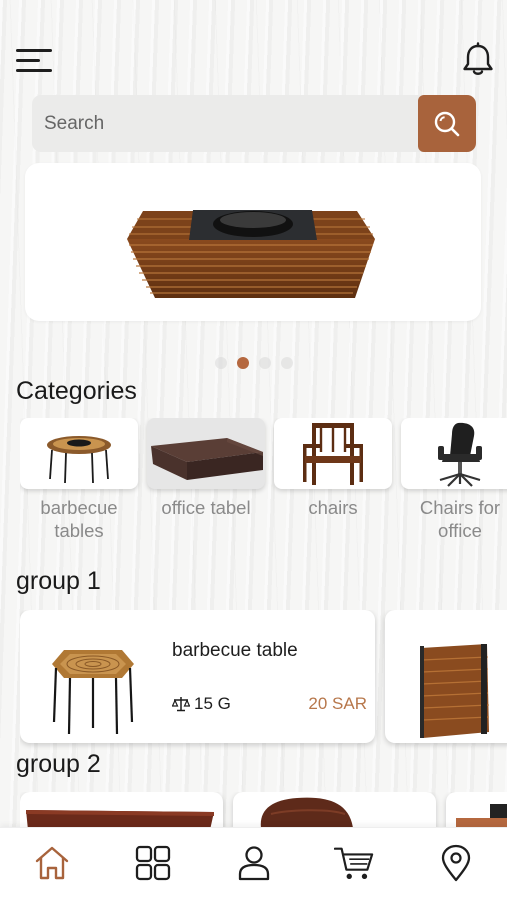 The image size is (507, 900). Describe the element at coordinates (52, 863) in the screenshot. I see `home-icon` at that location.